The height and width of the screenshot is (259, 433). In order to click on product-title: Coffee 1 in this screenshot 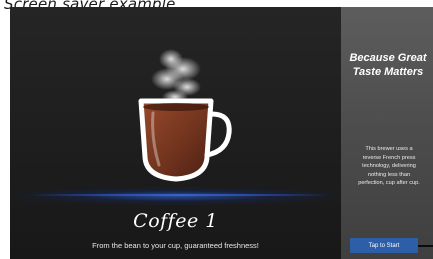, I will do `click(175, 221)`.